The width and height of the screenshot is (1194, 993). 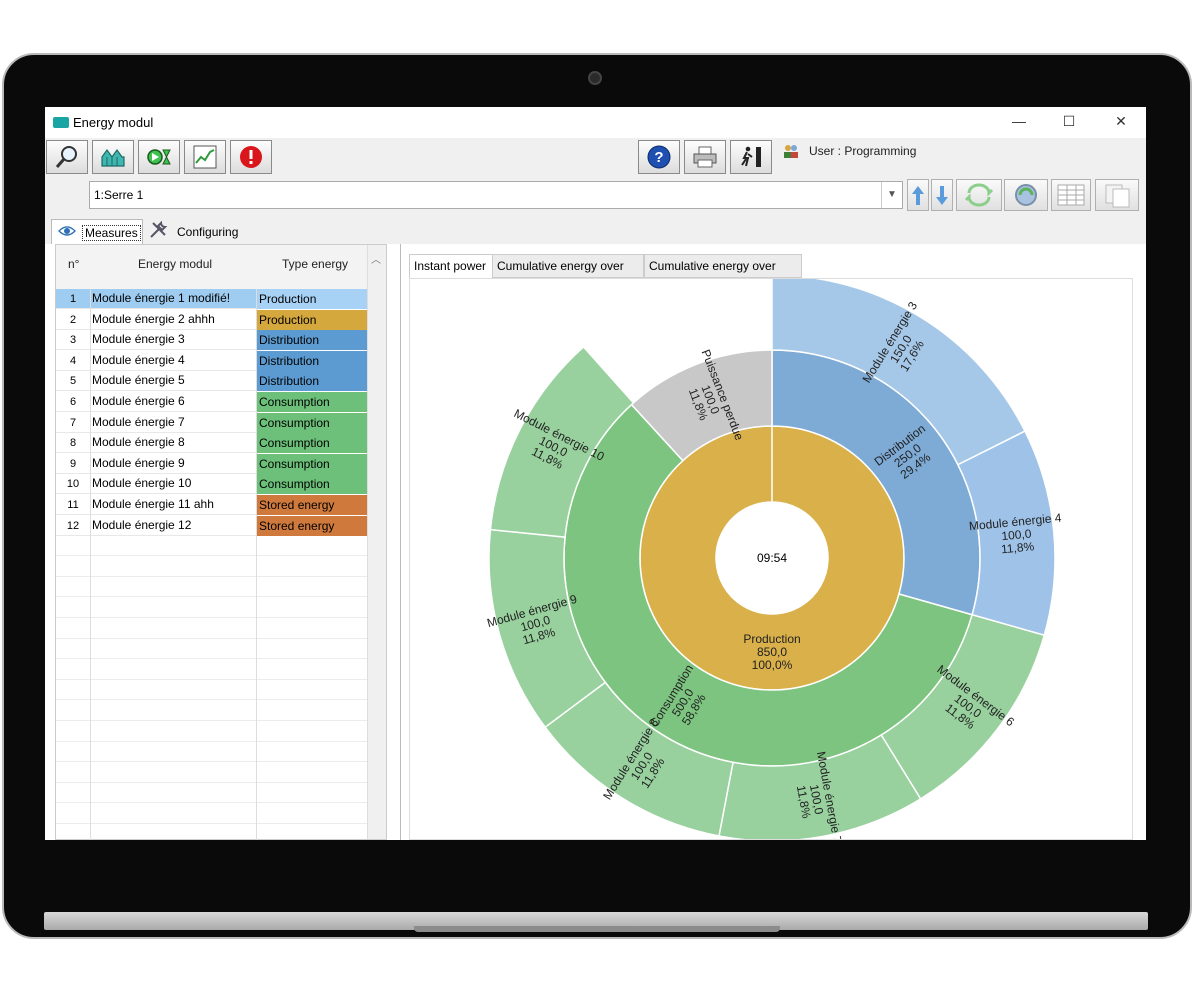 I want to click on table-row: 5 Module énergie 5 Distribution, so click(x=212, y=381).